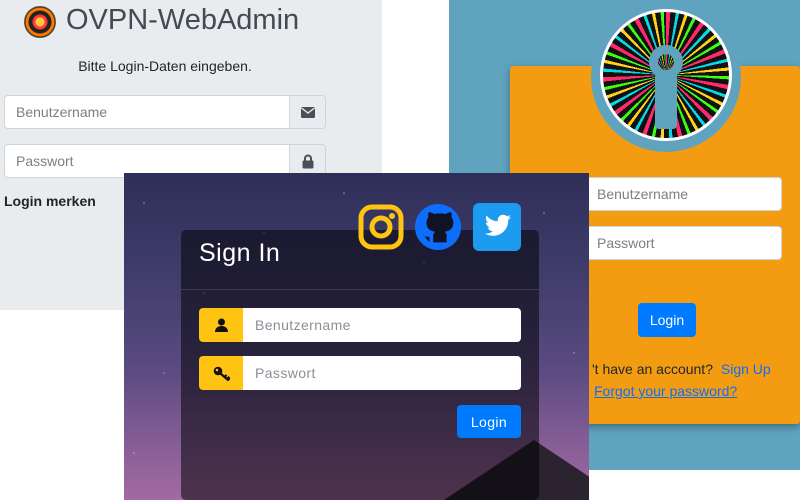 This screenshot has width=800, height=500. I want to click on username-field-group, so click(165, 112).